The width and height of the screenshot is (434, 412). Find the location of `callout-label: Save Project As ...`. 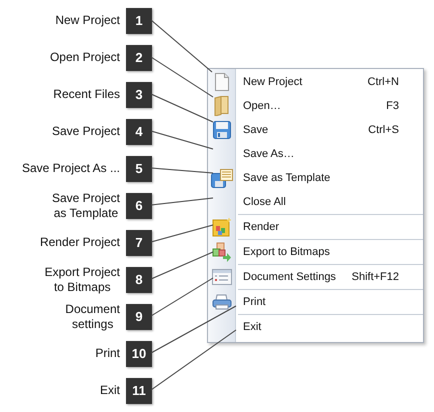

callout-label: Save Project As ... is located at coordinates (71, 168).